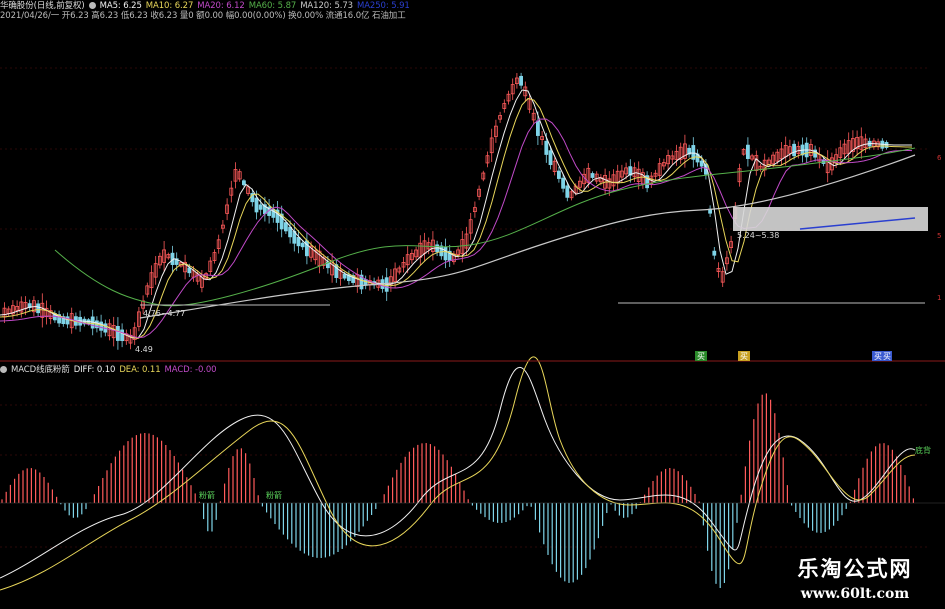  What do you see at coordinates (190, 370) in the screenshot?
I see `macd-value-label: MACD: -0.00` at bounding box center [190, 370].